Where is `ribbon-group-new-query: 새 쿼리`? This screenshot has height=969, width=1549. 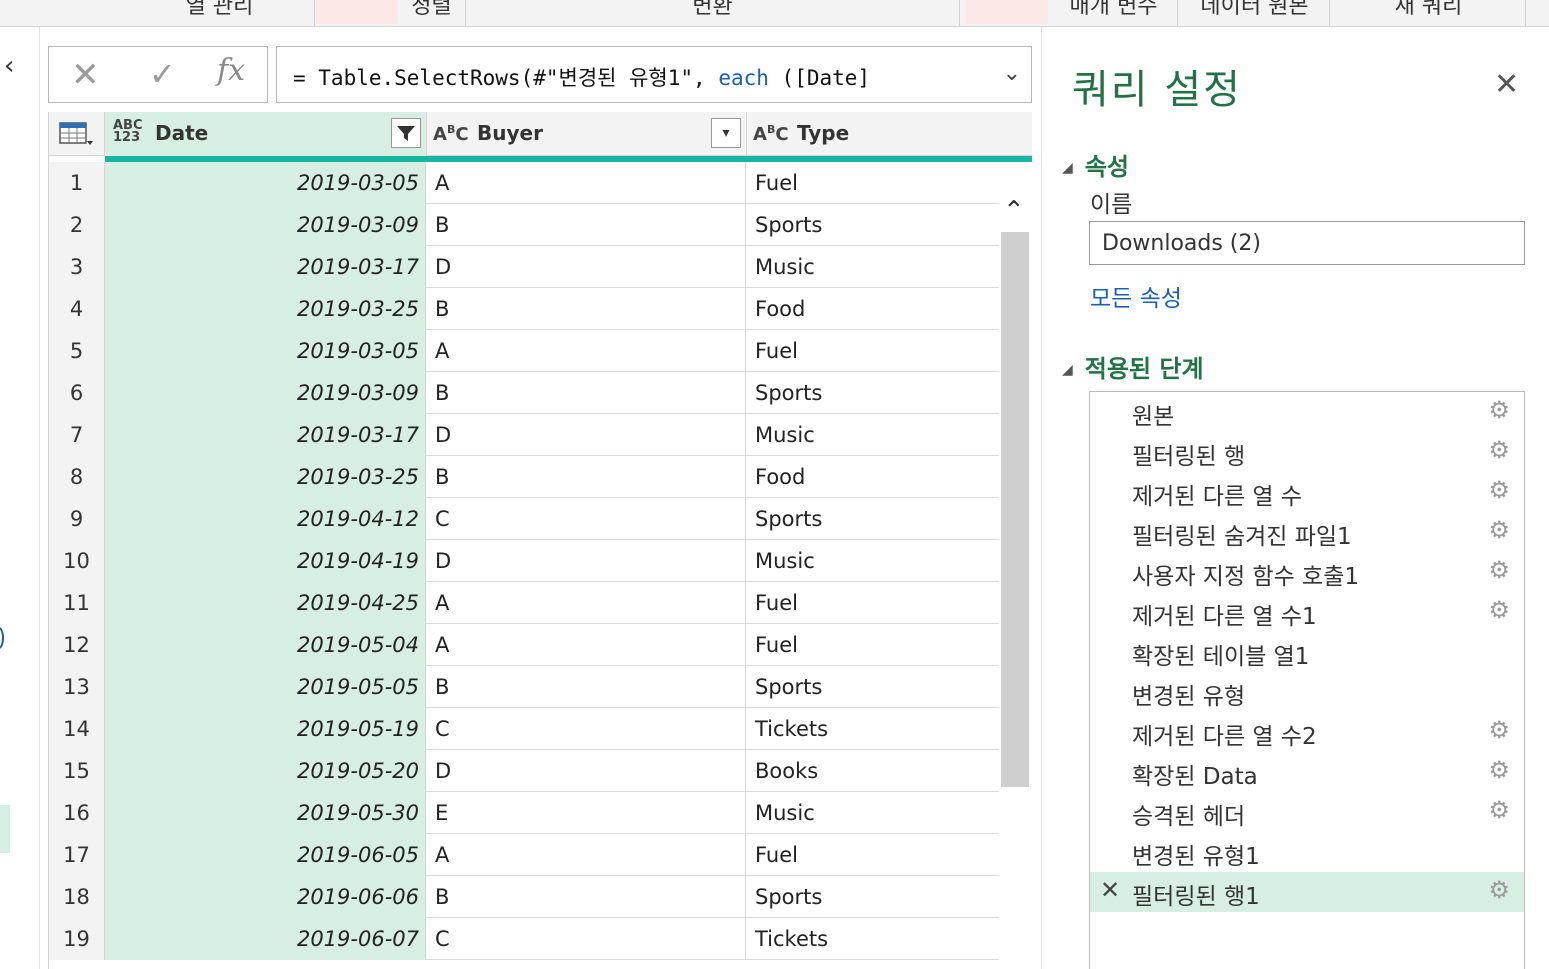 ribbon-group-new-query: 새 쿼리 is located at coordinates (1429, 13).